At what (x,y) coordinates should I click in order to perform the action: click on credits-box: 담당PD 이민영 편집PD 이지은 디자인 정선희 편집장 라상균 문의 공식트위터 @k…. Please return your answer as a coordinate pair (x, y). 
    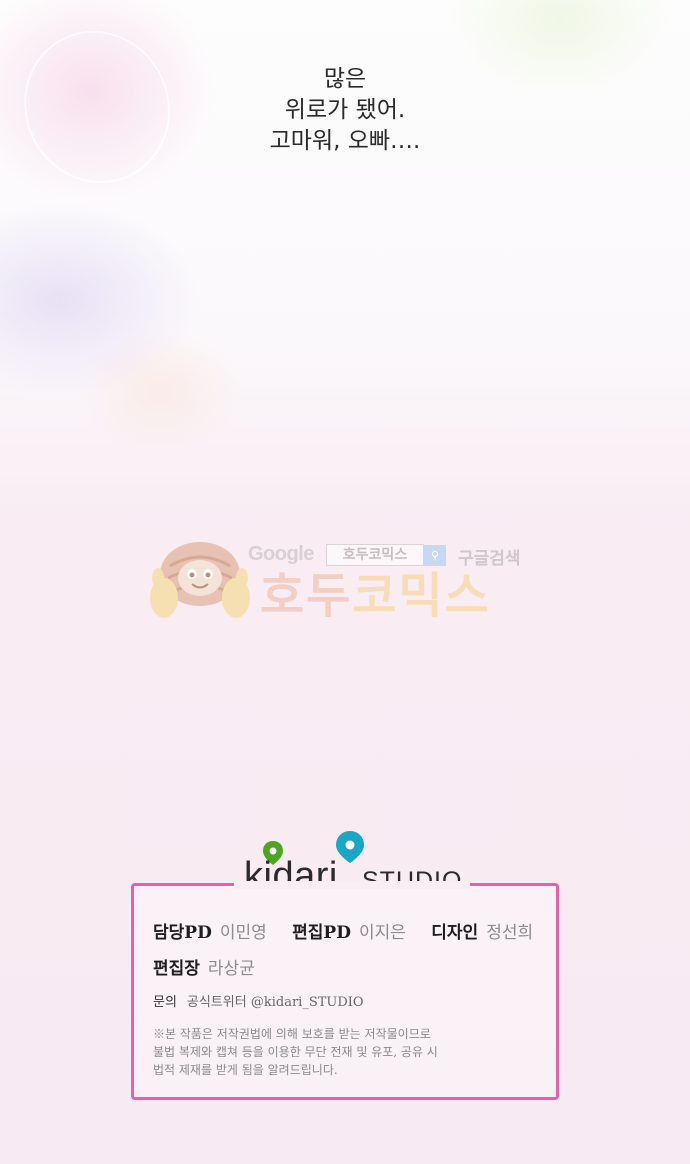
    Looking at the image, I should click on (345, 990).